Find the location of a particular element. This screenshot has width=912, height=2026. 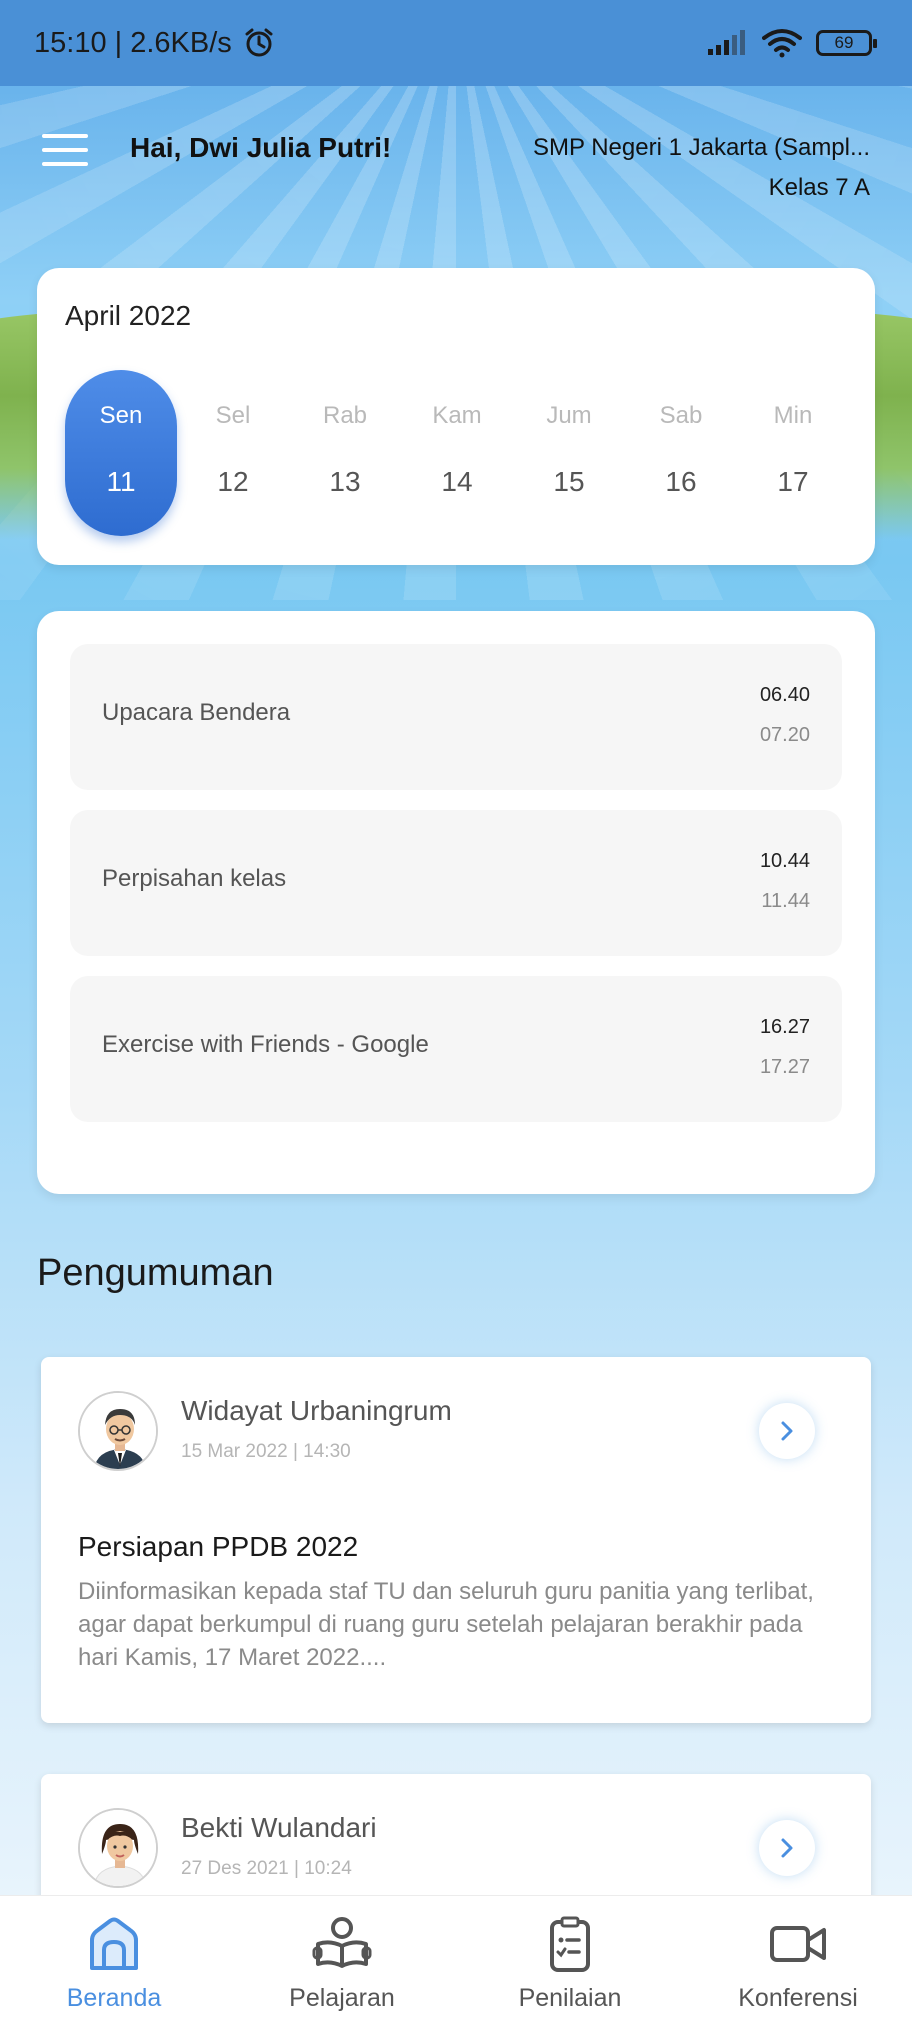

alarm-icon is located at coordinates (259, 42).